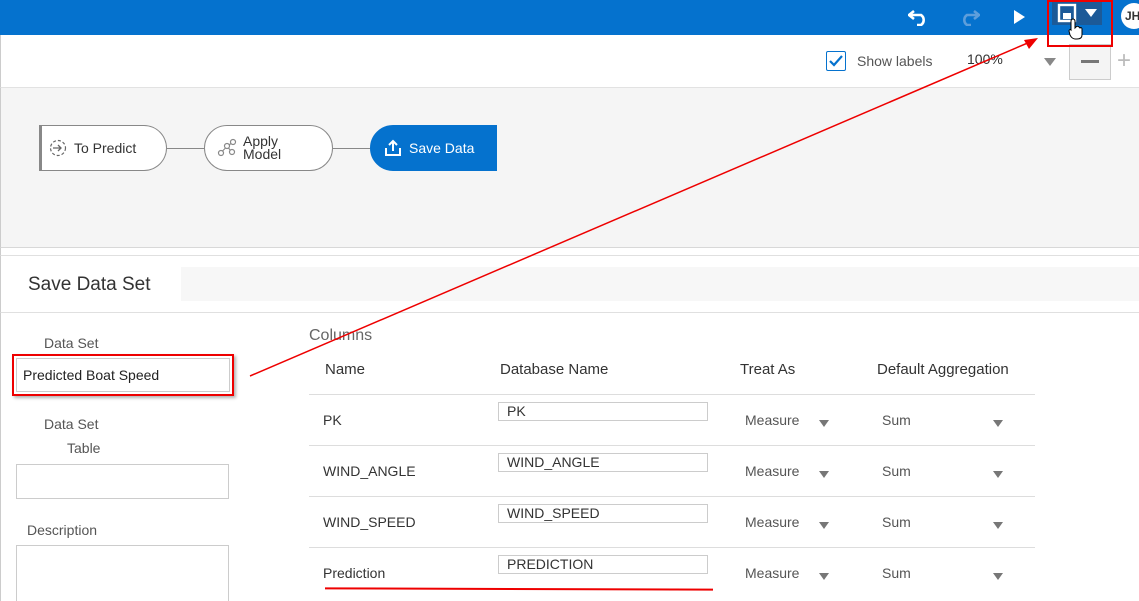  I want to click on zoom-level: 100%, so click(997, 59).